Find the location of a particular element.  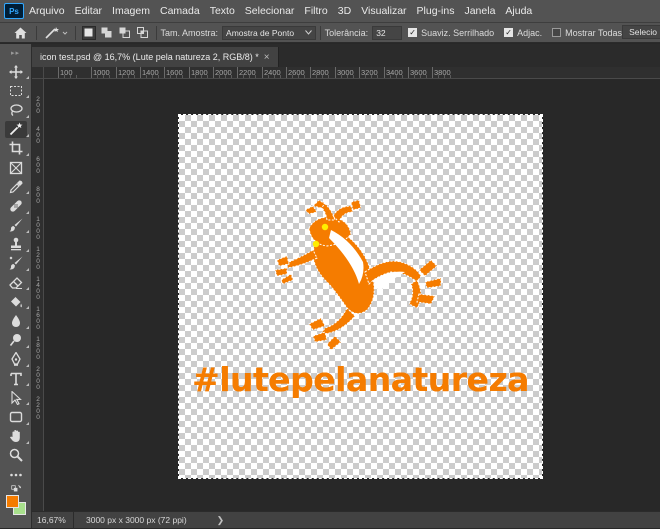

tolerance-label: Tolerância: is located at coordinates (346, 32).